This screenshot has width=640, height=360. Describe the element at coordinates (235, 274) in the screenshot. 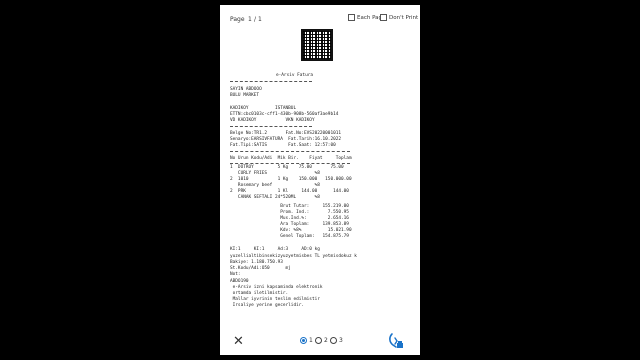

I see `receipt-line: Not:` at that location.